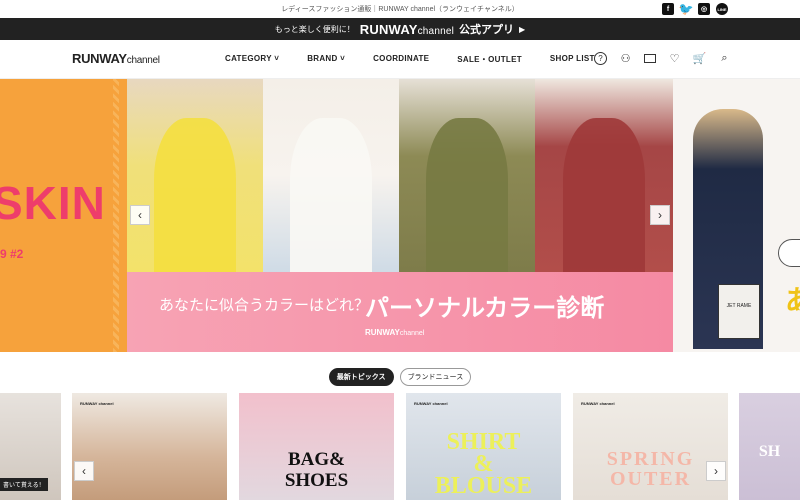  I want to click on hero-photo-yellow, so click(195, 175).